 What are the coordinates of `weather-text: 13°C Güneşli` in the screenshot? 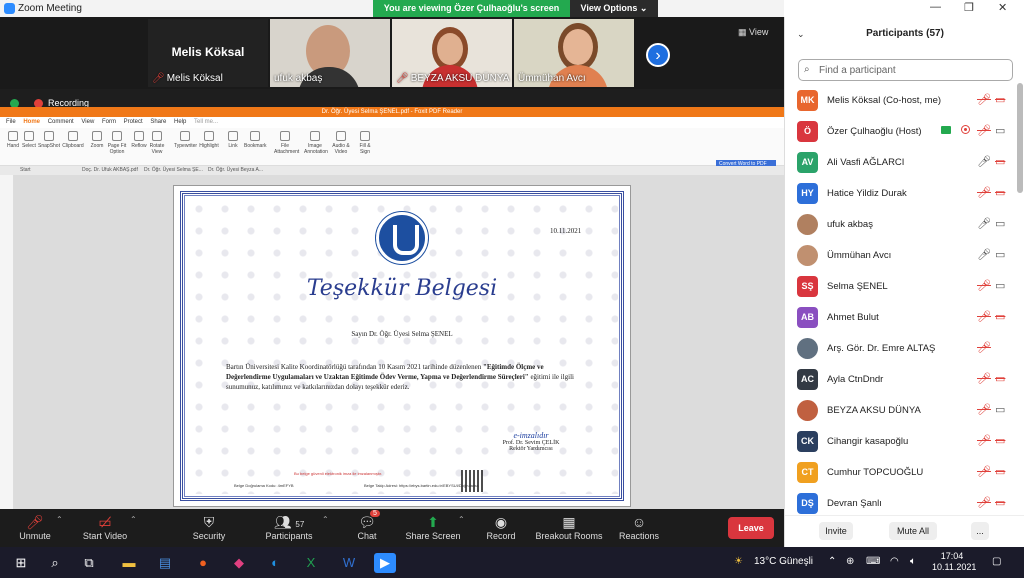 It's located at (783, 561).